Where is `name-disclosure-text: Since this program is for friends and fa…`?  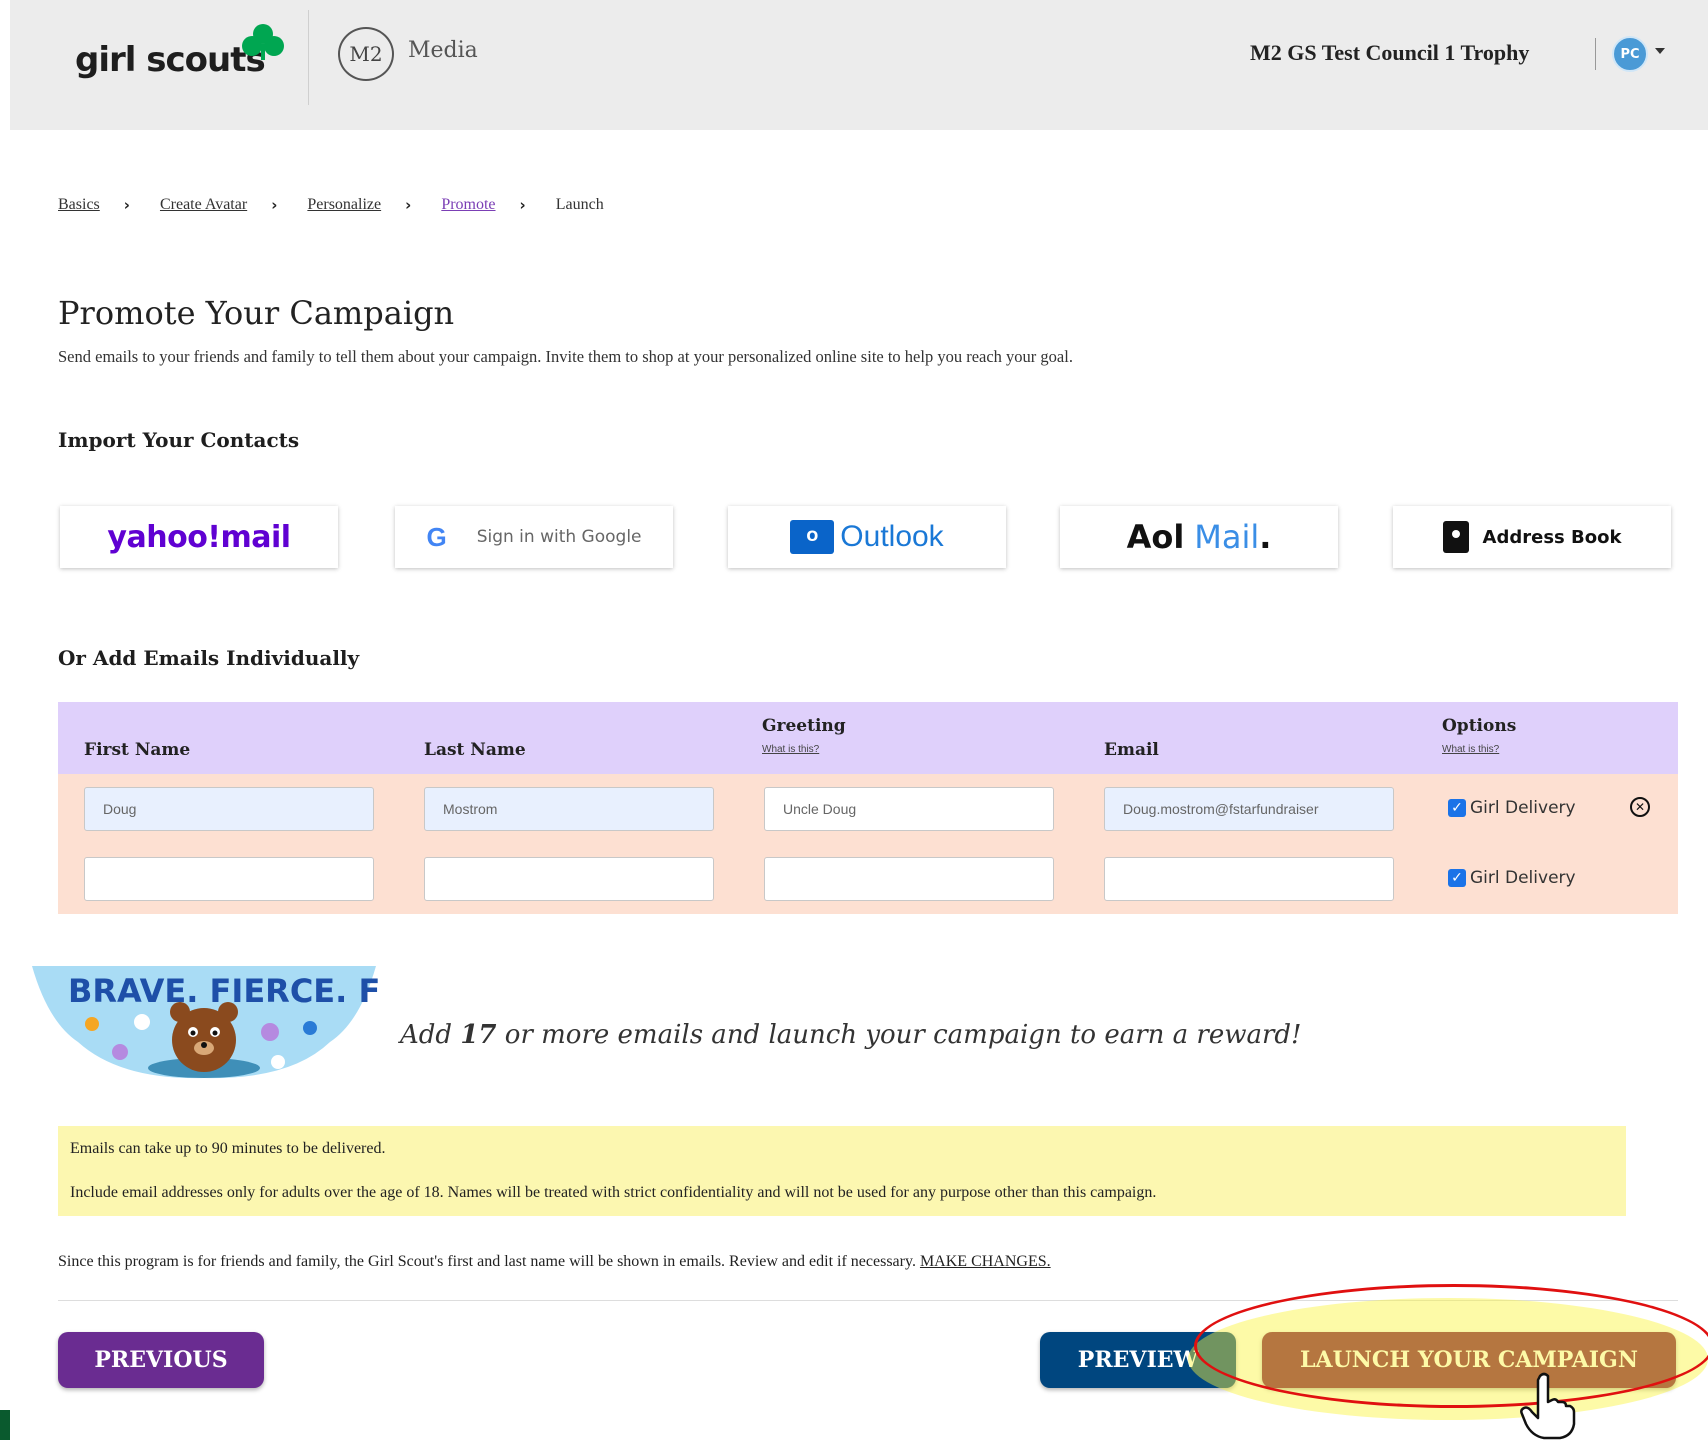 name-disclosure-text: Since this program is for friends and fa… is located at coordinates (554, 1262).